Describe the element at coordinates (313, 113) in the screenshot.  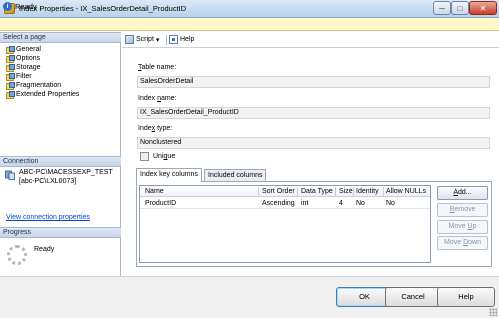
I see `index-name-field: IX_SalesOrderDetail_ProductID` at that location.